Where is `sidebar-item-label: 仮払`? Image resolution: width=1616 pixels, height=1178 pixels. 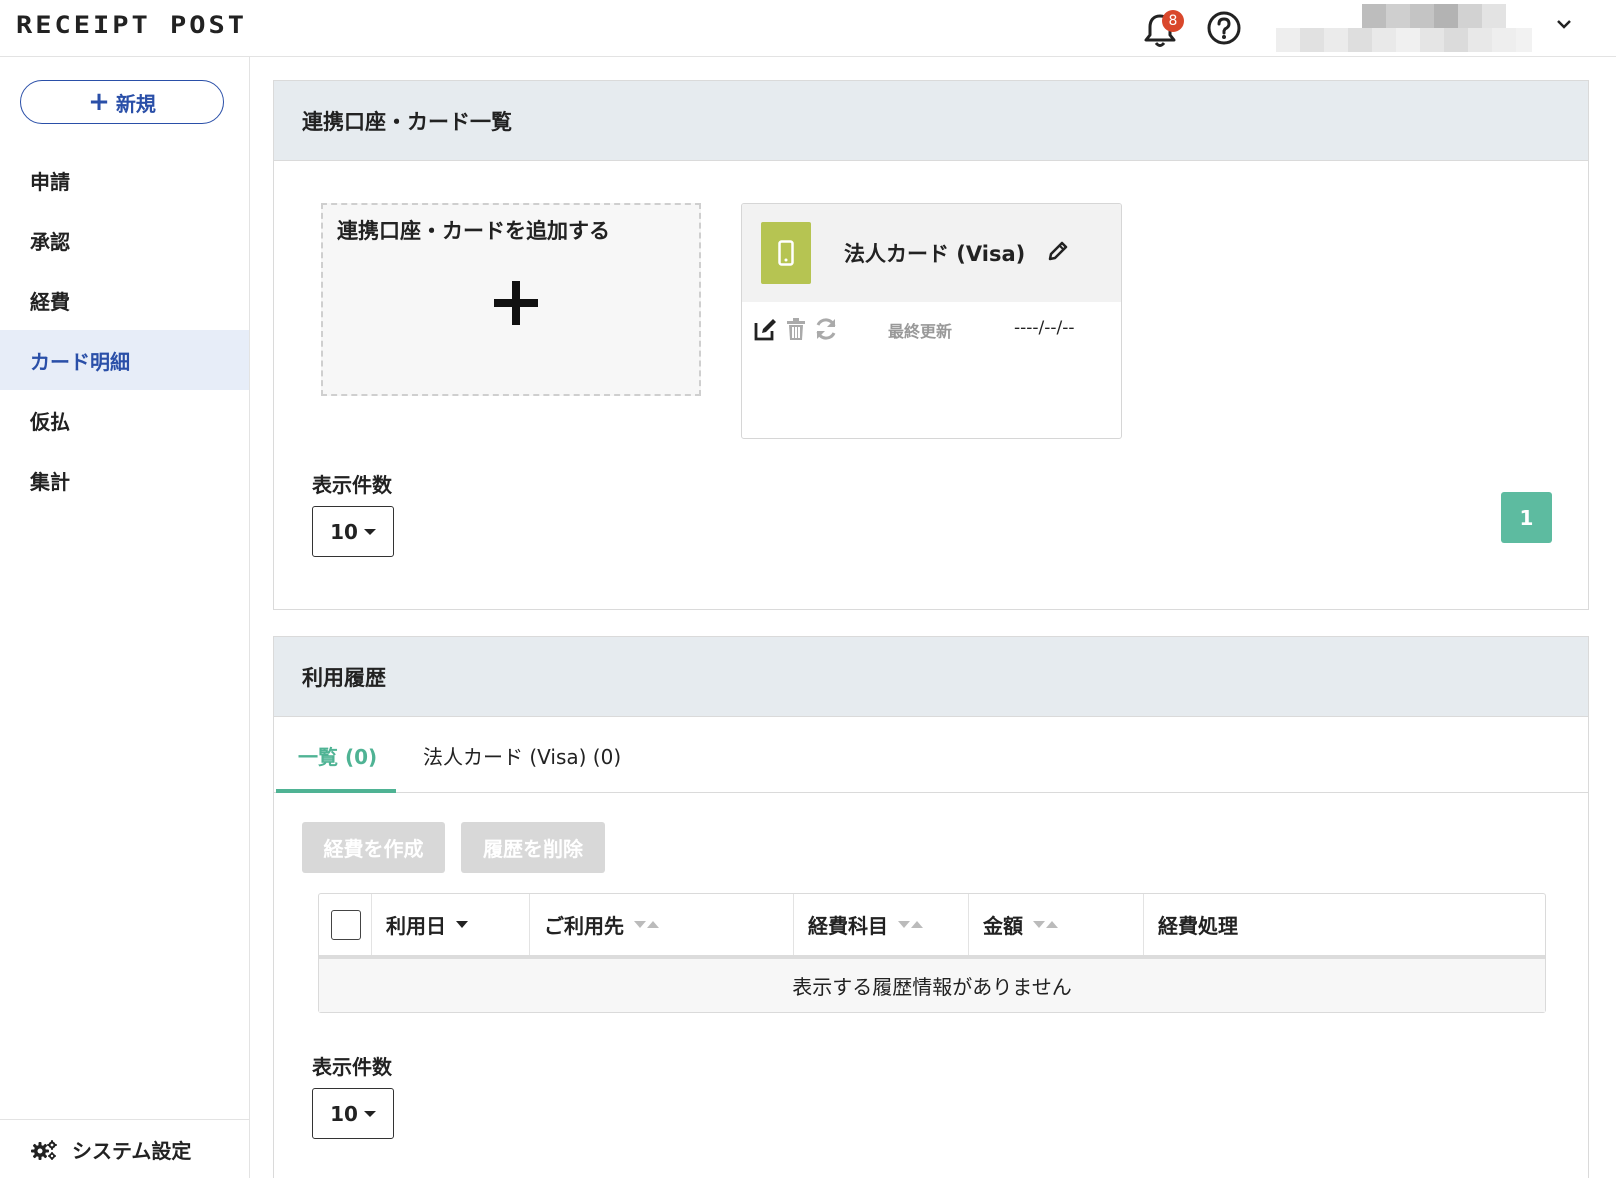 sidebar-item-label: 仮払 is located at coordinates (50, 421).